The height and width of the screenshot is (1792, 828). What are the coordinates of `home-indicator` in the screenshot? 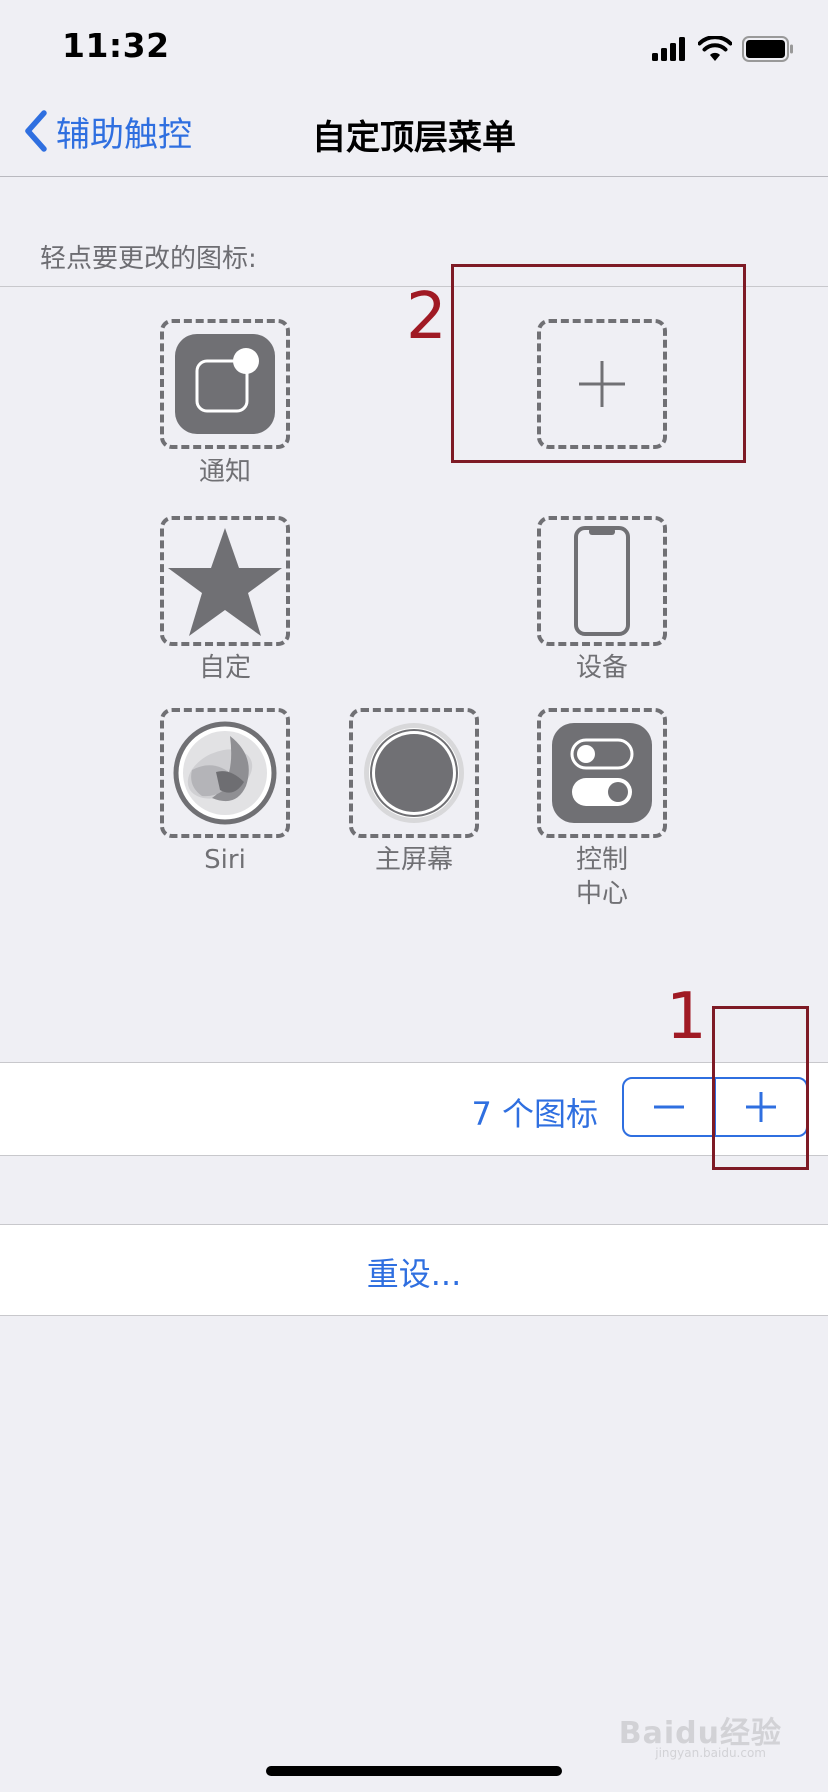 It's located at (414, 1771).